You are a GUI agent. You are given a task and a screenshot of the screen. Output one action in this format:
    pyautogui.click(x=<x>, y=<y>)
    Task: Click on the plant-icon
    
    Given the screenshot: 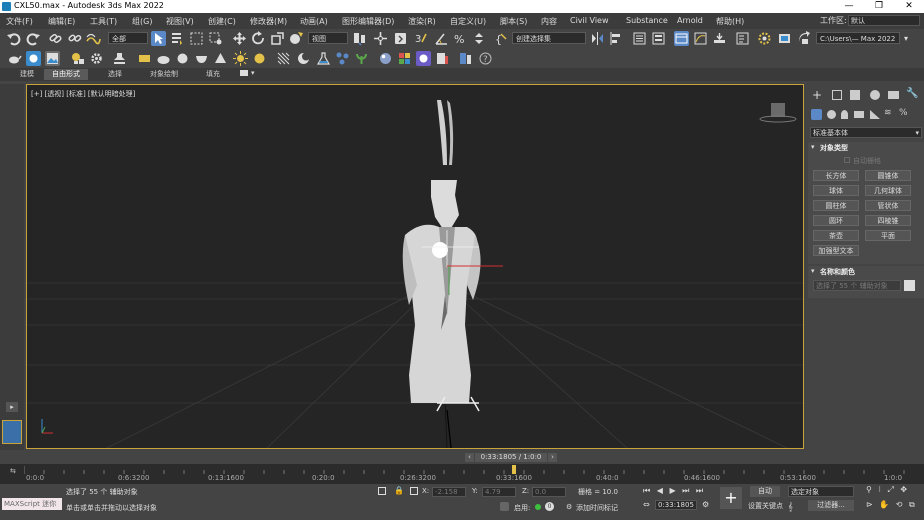 What is the action you would take?
    pyautogui.click(x=361, y=58)
    